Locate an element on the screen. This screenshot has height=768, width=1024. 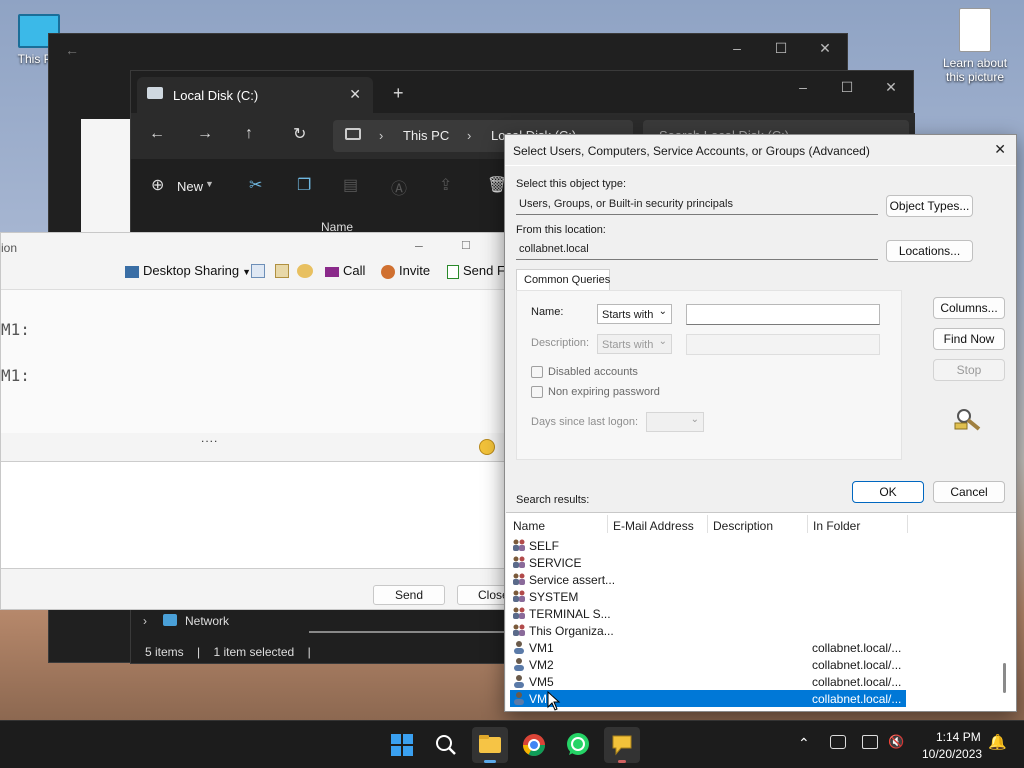
cut-icon: ✂ is located at coordinates (255, 185).